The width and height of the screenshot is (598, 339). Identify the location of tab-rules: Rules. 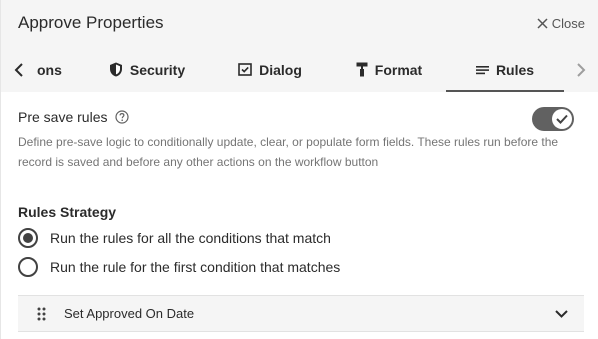
(505, 69).